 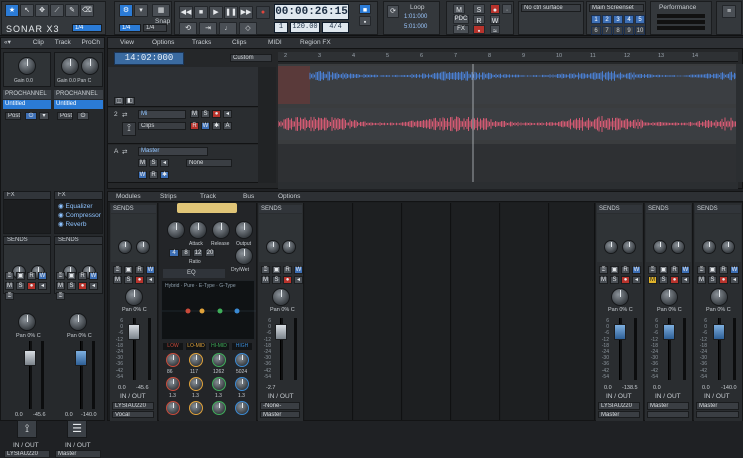 I want to click on output-knob, so click(x=244, y=230).